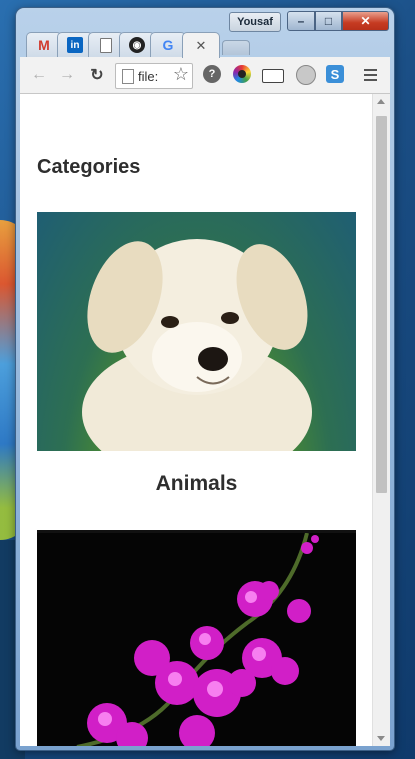 The width and height of the screenshot is (415, 759). I want to click on help-extension-icon: ?, so click(212, 74).